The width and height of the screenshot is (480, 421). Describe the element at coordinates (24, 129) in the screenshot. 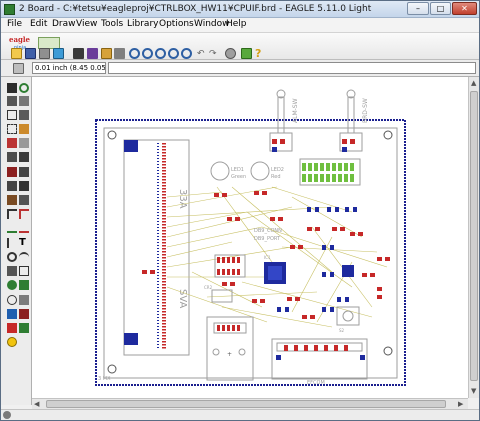

I see `rotate-icon` at that location.